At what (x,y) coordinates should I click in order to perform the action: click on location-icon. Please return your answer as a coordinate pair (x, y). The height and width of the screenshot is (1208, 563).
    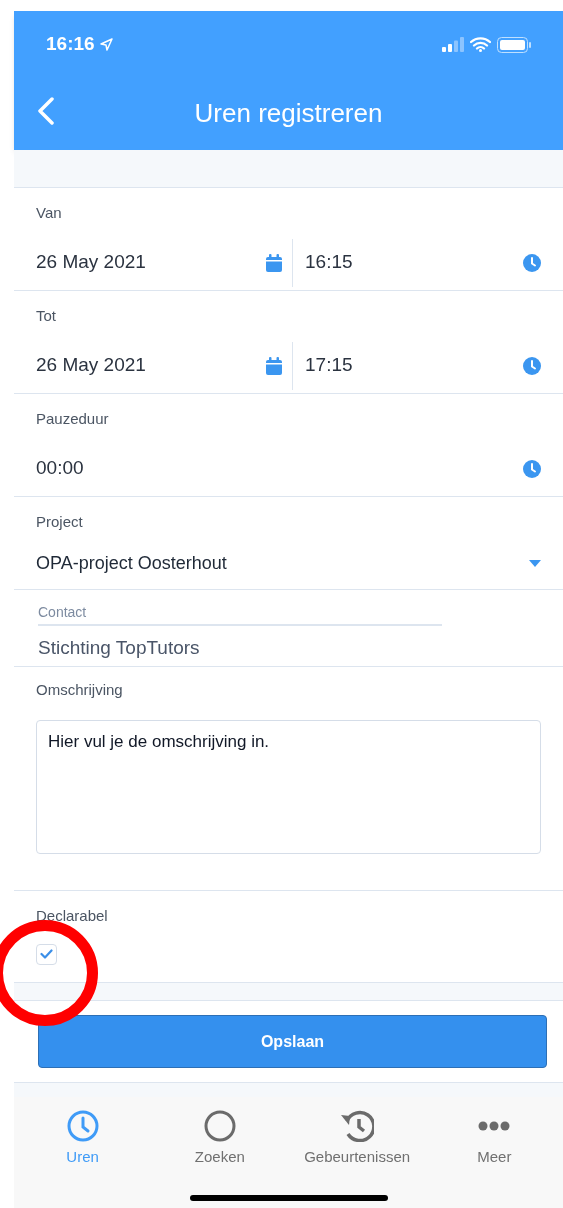
    Looking at the image, I should click on (106, 44).